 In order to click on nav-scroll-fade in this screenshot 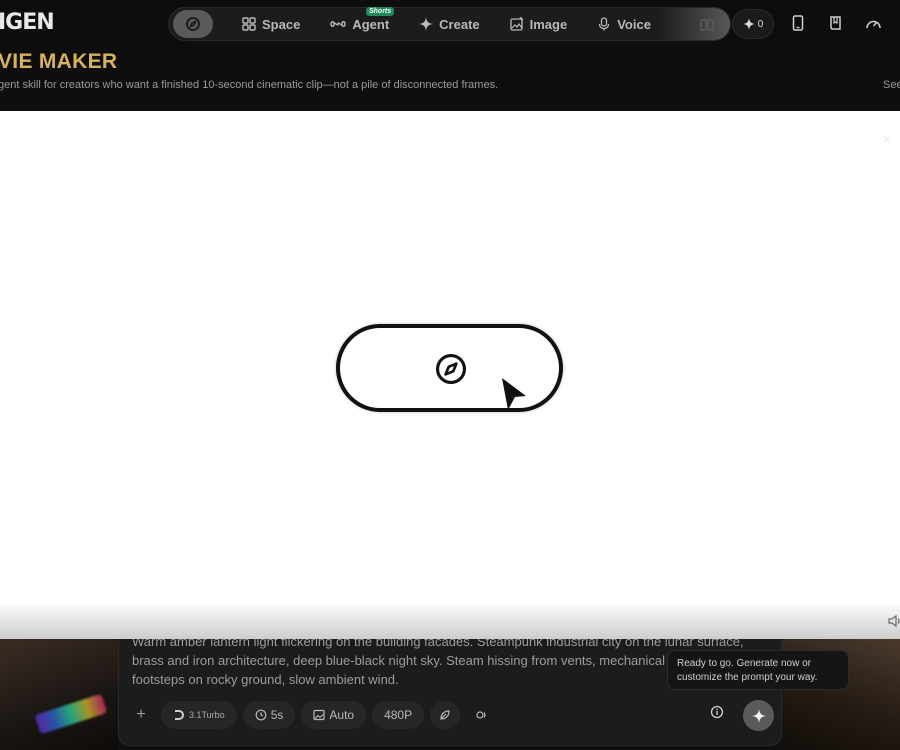, I will do `click(695, 24)`.